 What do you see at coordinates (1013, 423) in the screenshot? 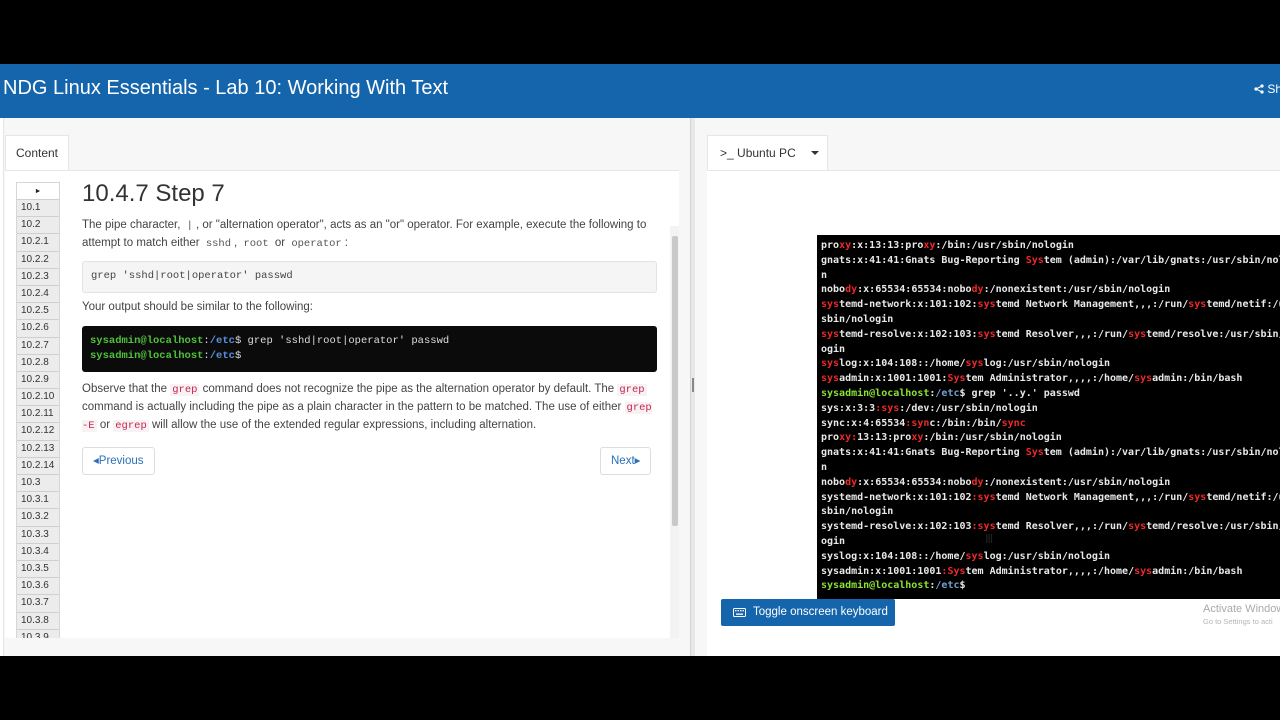
I see `terminal-text: sync` at bounding box center [1013, 423].